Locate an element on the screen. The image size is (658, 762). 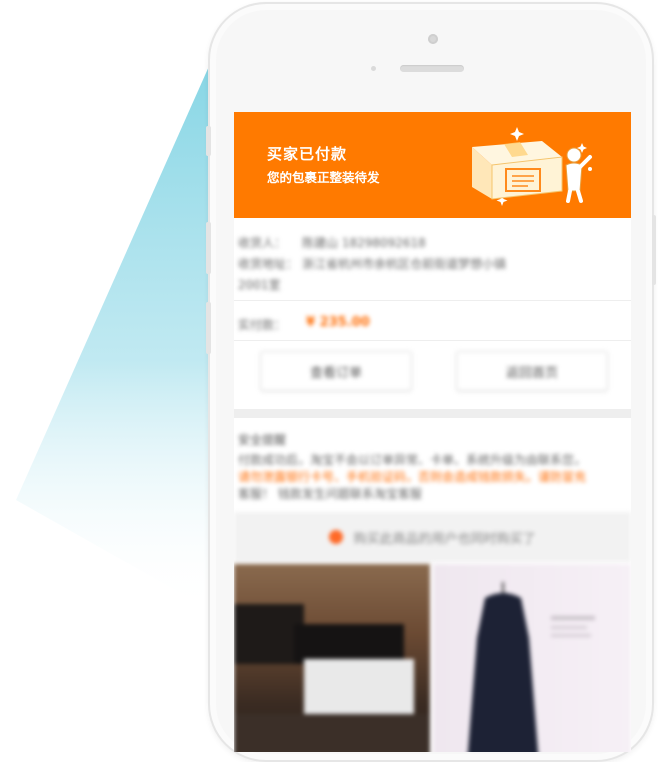
address-value-cont: 2001室 is located at coordinates (259, 285).